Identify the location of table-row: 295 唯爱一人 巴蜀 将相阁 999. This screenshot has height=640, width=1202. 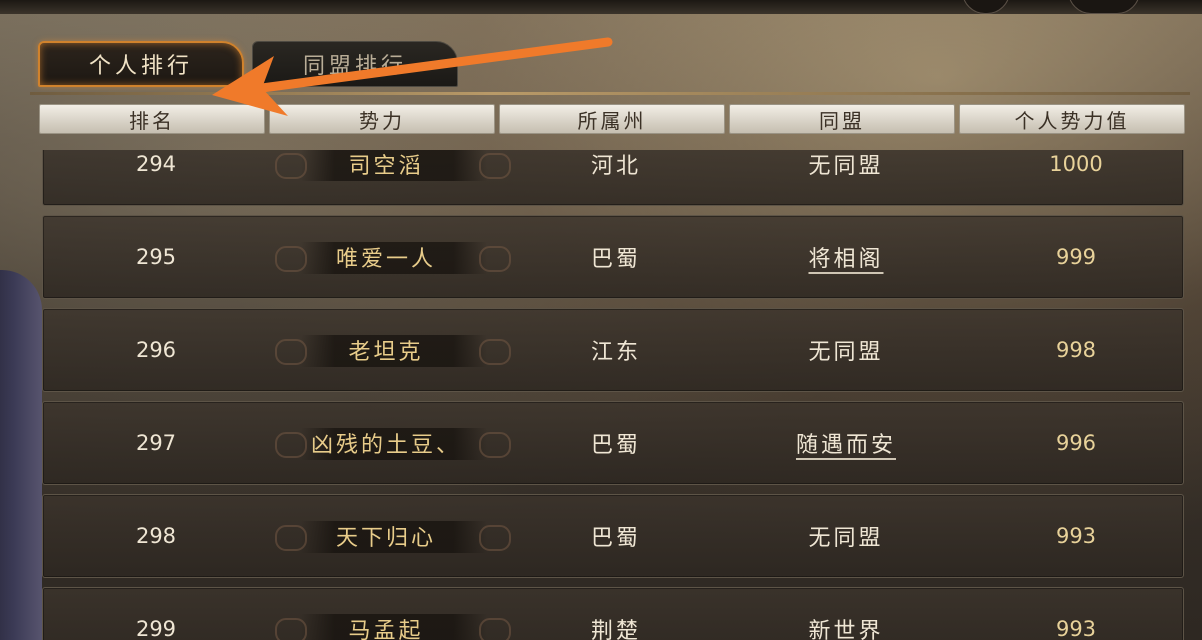
(613, 257).